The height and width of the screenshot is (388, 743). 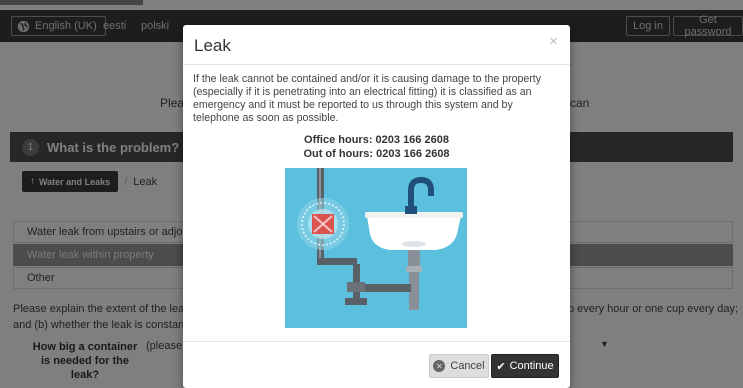 I want to click on out-of-hours: Out of hours: 0203 166 2608, so click(x=376, y=154).